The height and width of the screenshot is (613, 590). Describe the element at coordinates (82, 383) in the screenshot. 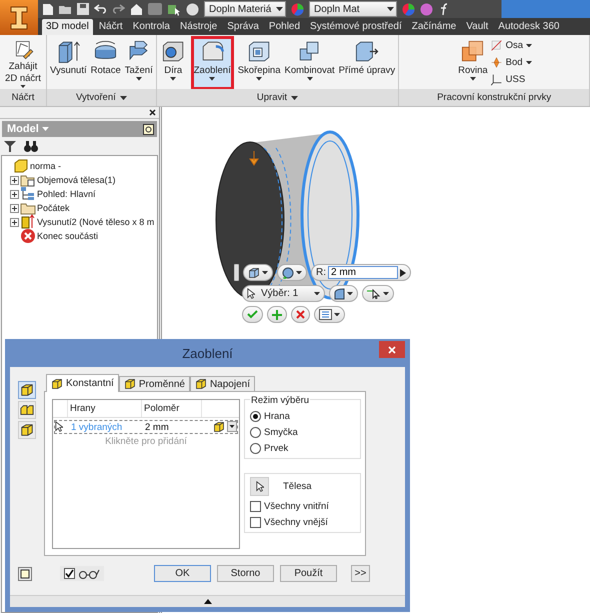

I see `dialog-tab: Konstantní` at that location.